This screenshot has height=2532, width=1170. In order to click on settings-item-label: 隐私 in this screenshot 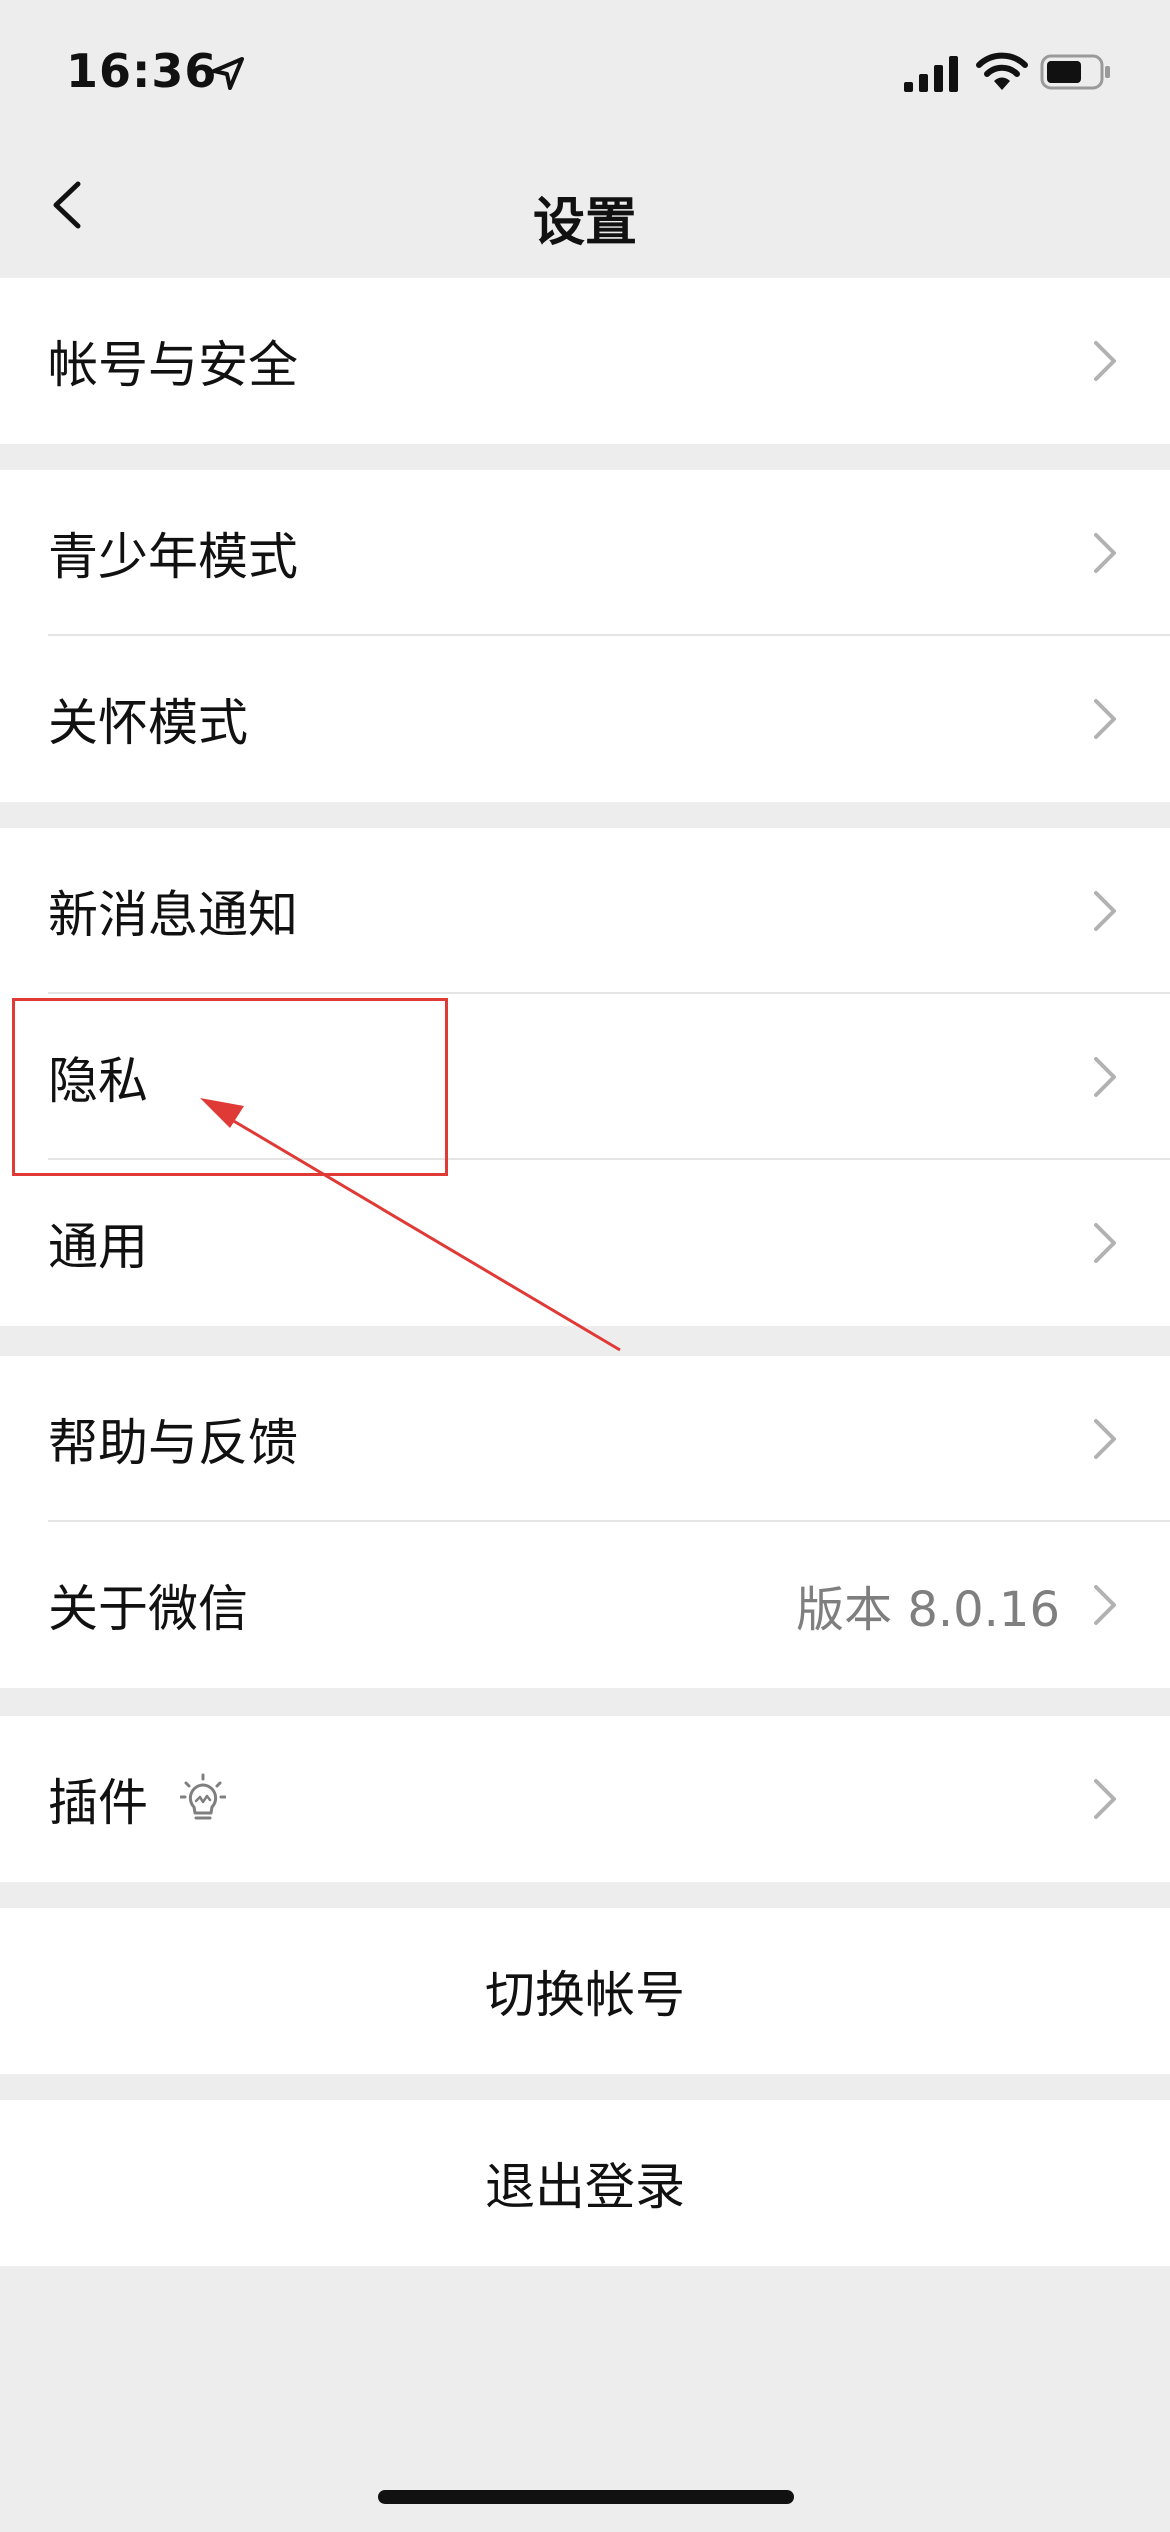, I will do `click(98, 1081)`.